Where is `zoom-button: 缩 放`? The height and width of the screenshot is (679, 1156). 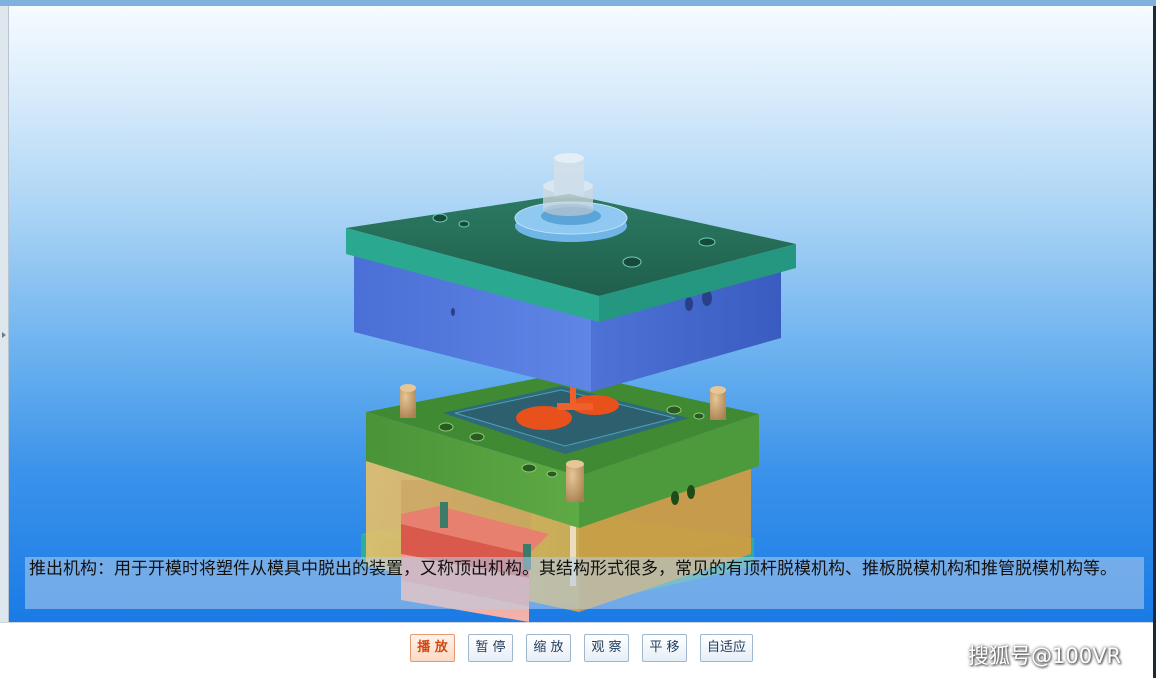
zoom-button: 缩 放 is located at coordinates (548, 648).